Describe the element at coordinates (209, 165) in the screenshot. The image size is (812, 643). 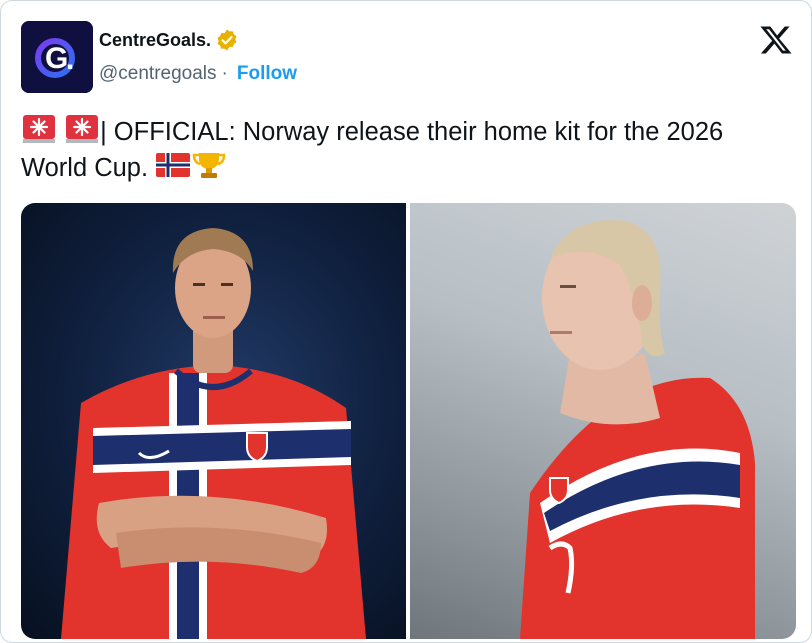
I see `trophy-icon` at that location.